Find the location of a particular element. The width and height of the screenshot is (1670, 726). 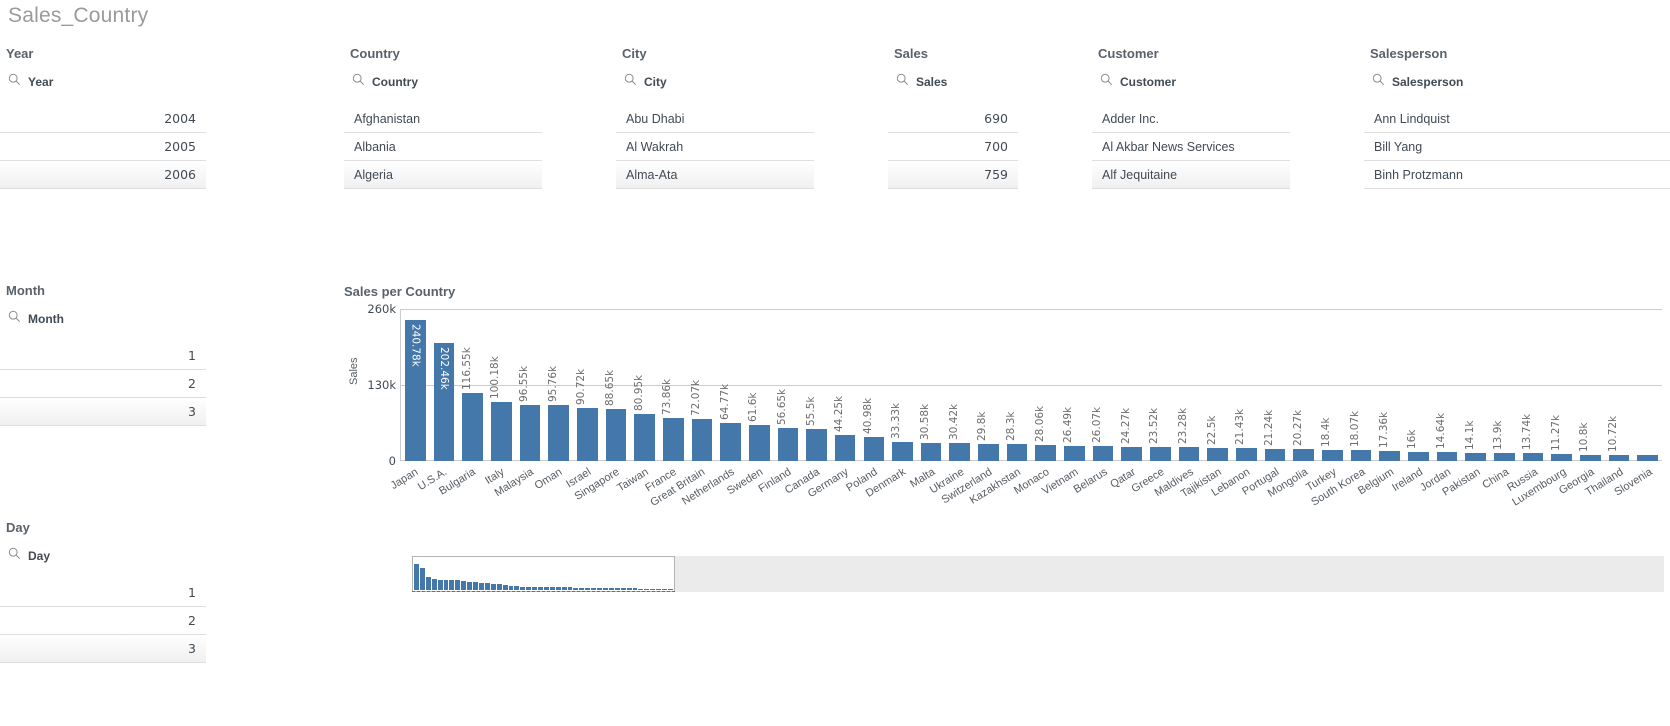

bar: 10.8k is located at coordinates (1589, 441).